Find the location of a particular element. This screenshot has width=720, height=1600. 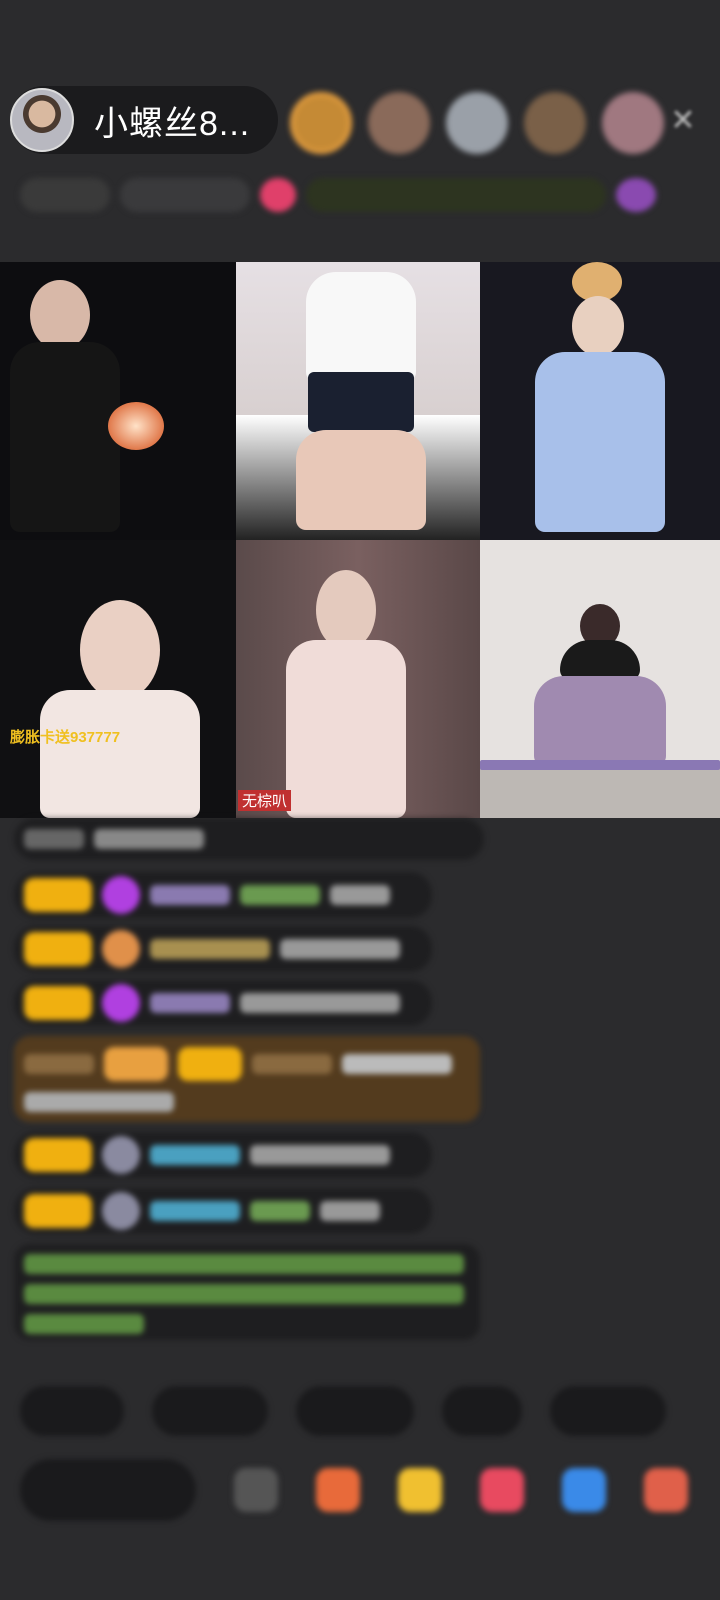

popularity-tag is located at coordinates (185, 195).